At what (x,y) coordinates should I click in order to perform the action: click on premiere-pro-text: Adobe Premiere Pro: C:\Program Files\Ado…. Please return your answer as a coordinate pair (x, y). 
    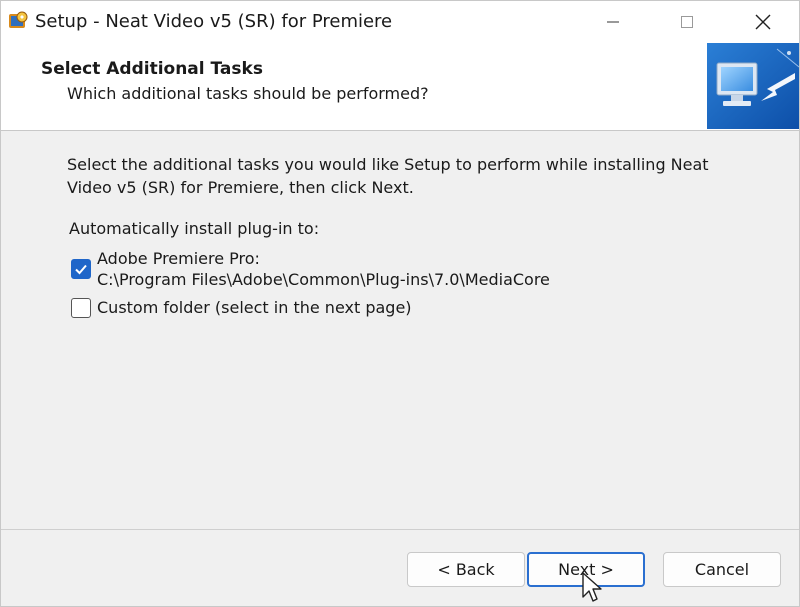
    Looking at the image, I should click on (323, 269).